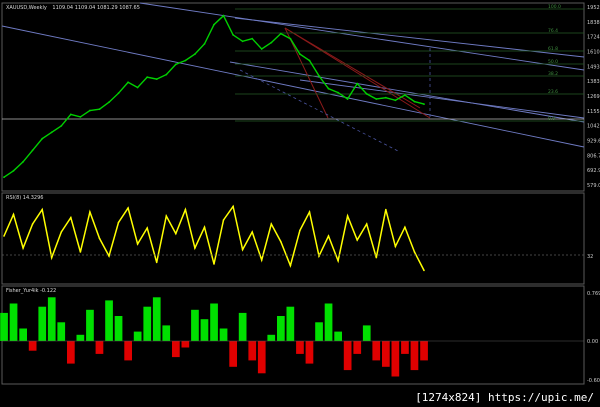 This screenshot has height=407, width=600. What do you see at coordinates (593, 186) in the screenshot?
I see `price-tick-label: 579.00` at bounding box center [593, 186].